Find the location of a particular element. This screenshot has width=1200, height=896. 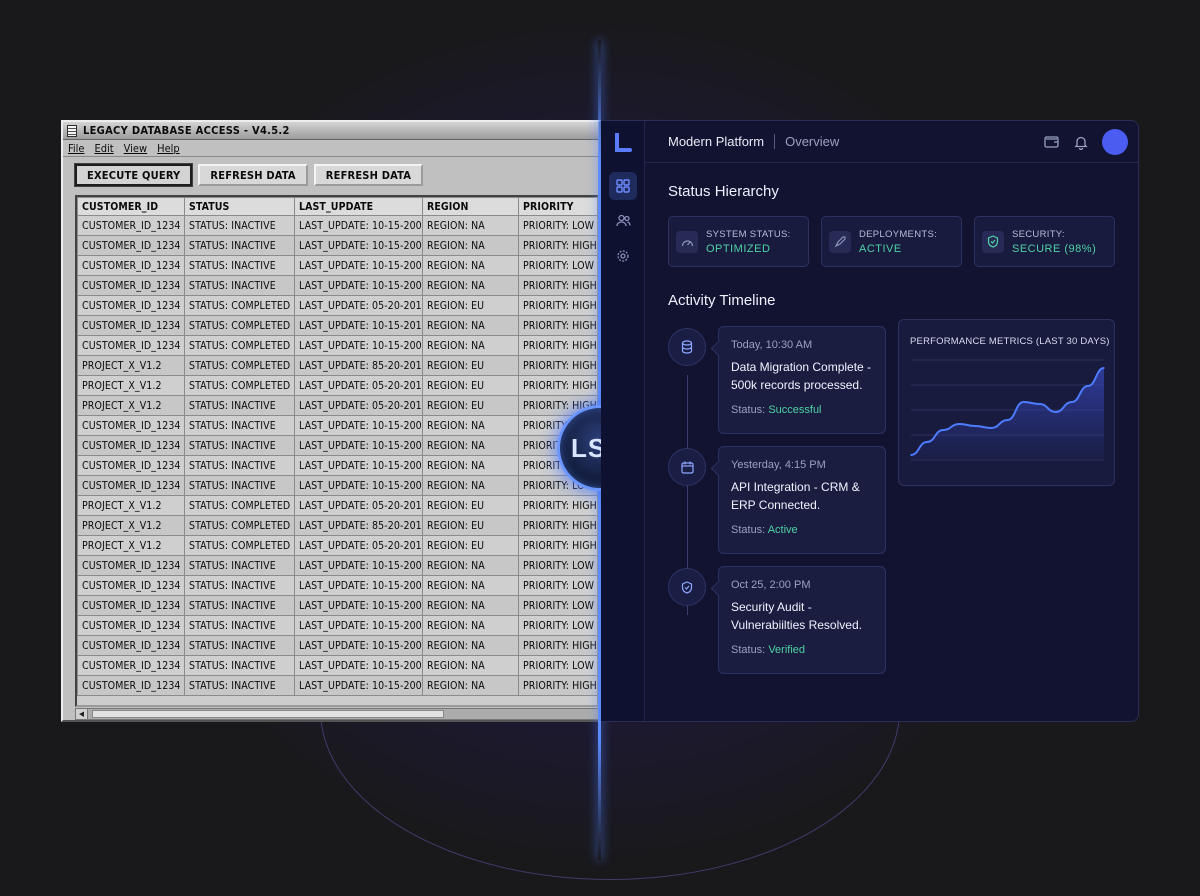

status-card-security: SECURITY: SECURE (98%) is located at coordinates (1044, 241).